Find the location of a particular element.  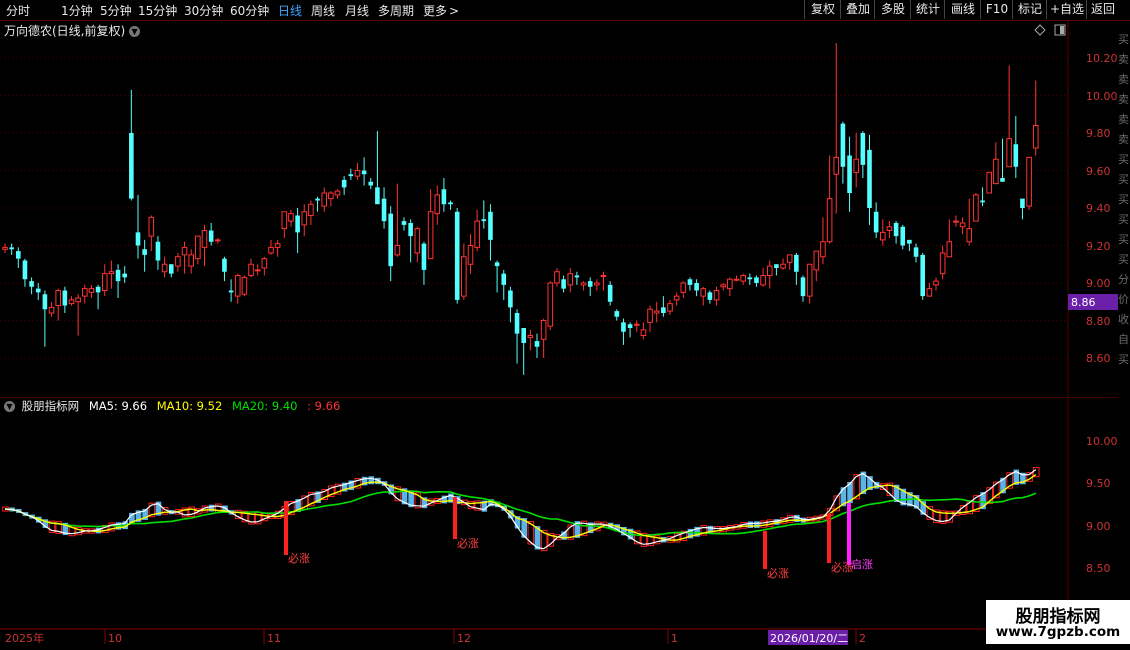

time-label: 2025年 is located at coordinates (24, 638).